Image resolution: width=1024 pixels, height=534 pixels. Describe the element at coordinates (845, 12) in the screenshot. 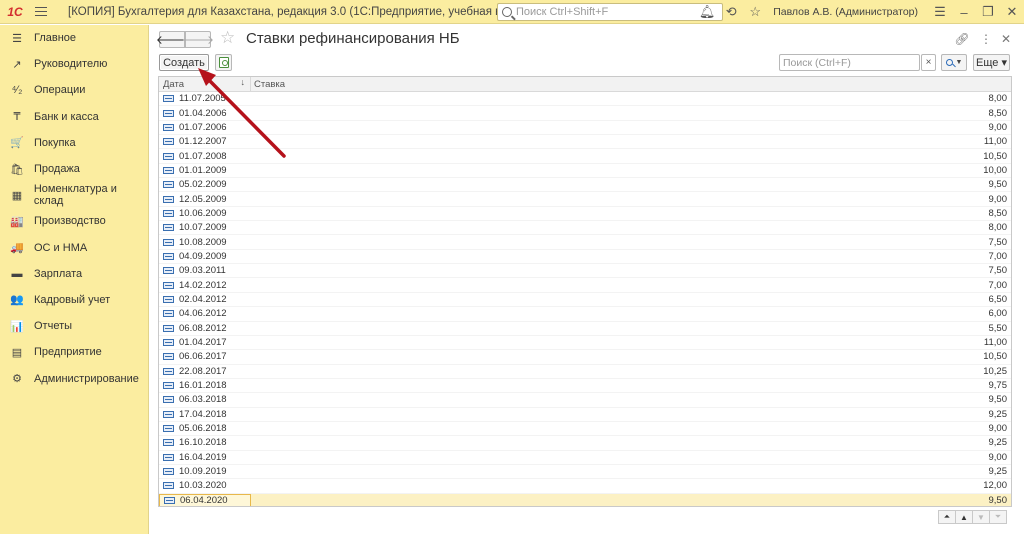

I see `current-user: Павлов А.В. (Администратор)` at that location.